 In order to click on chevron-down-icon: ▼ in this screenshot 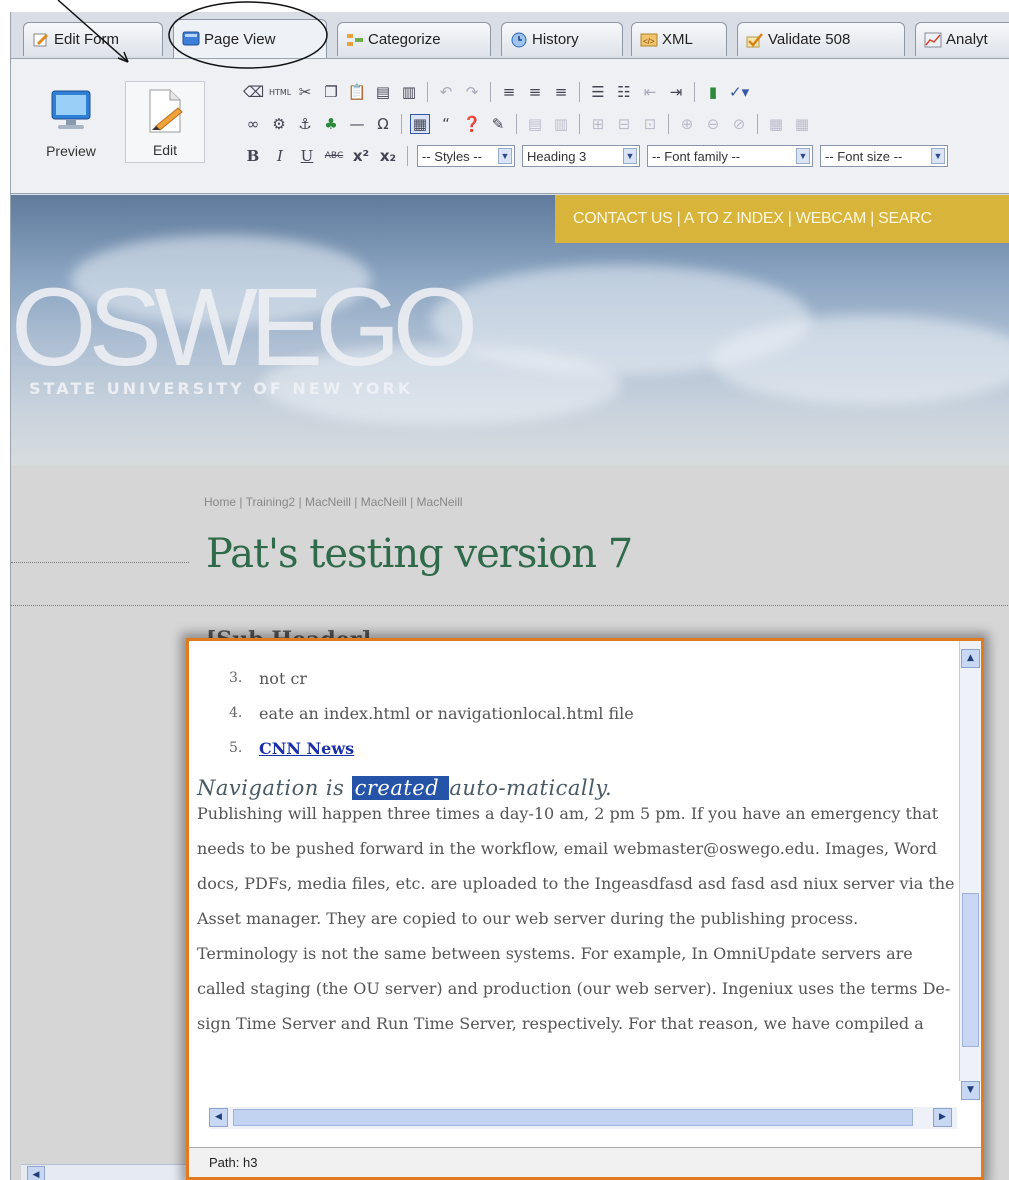, I will do `click(938, 156)`.